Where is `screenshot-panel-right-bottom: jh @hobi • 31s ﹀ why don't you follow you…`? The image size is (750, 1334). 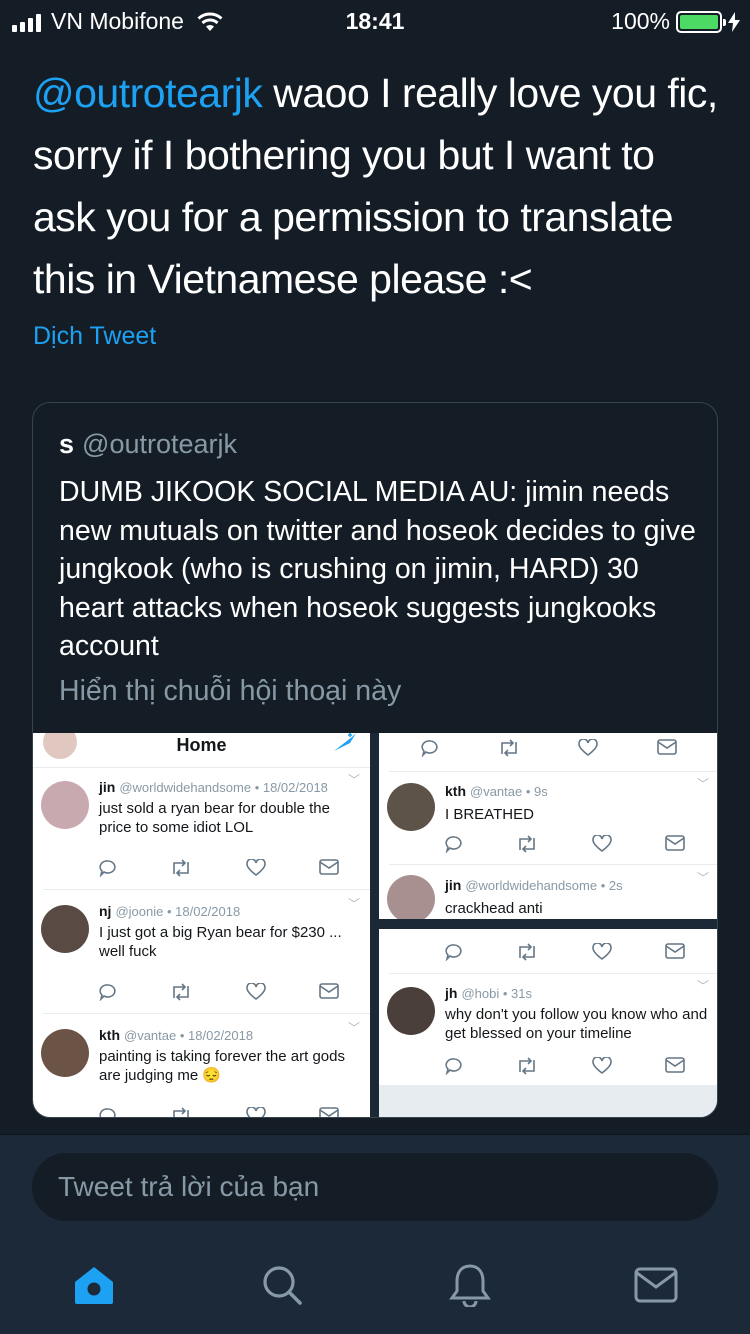
screenshot-panel-right-bottom: jh @hobi • 31s ﹀ why don't you follow you… is located at coordinates (548, 1023).